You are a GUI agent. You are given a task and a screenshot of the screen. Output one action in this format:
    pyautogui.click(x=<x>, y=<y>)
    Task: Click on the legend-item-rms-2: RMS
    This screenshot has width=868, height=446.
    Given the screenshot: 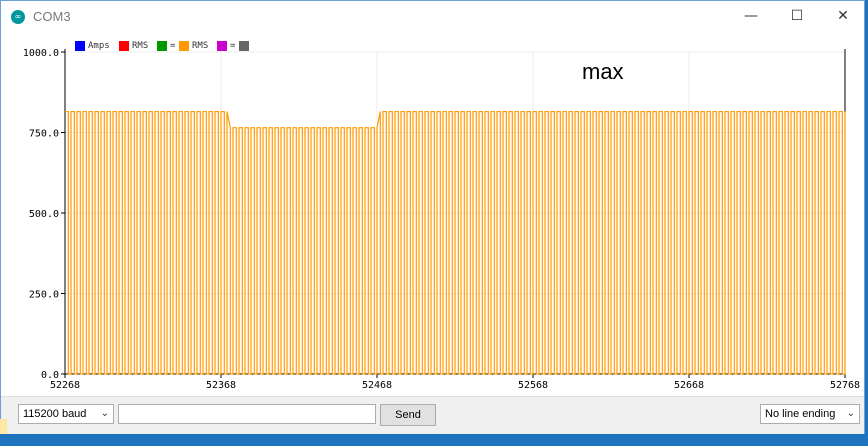 What is the action you would take?
    pyautogui.click(x=193, y=46)
    